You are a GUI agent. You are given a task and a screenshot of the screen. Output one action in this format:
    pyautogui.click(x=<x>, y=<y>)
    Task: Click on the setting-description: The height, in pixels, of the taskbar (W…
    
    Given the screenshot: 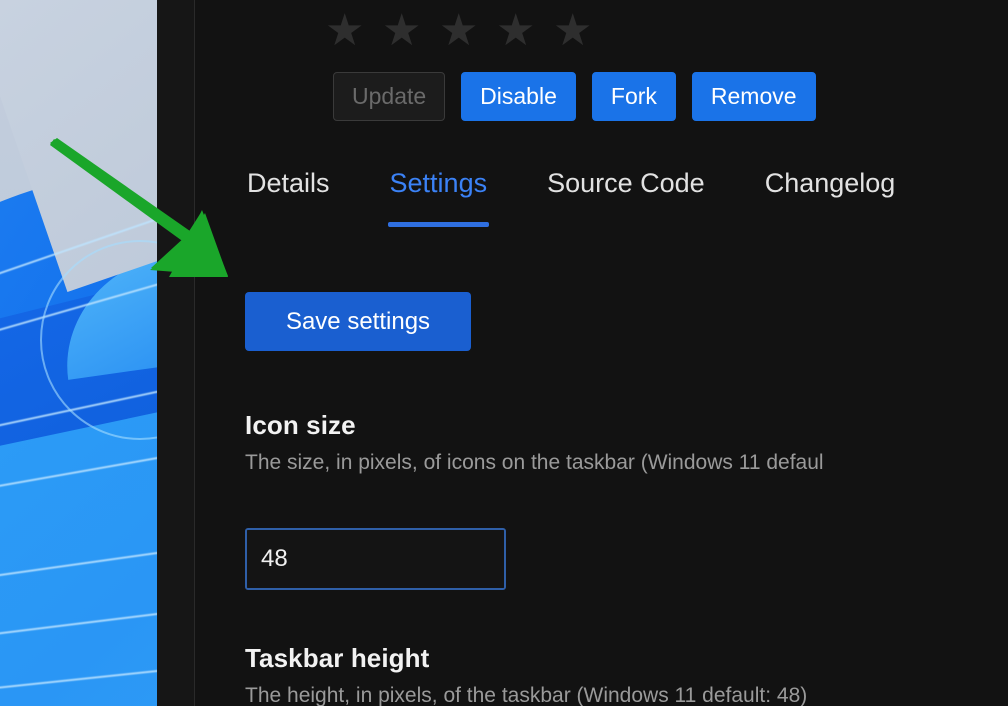 What is the action you would take?
    pyautogui.click(x=526, y=695)
    